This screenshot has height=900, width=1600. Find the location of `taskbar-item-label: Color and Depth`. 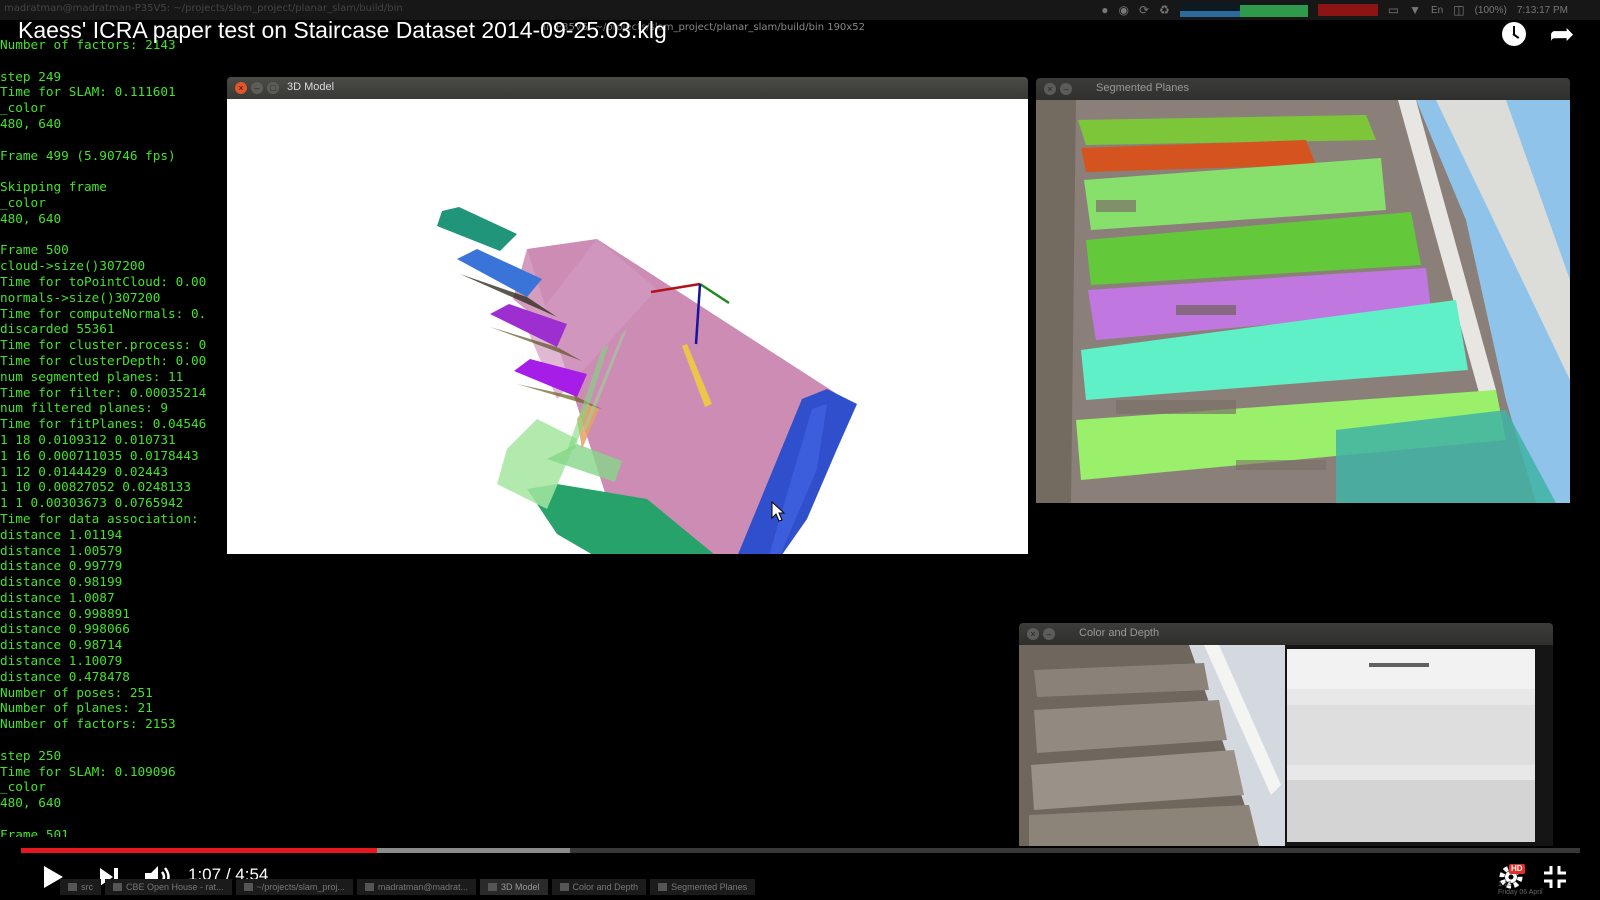

taskbar-item-label: Color and Depth is located at coordinates (605, 887).